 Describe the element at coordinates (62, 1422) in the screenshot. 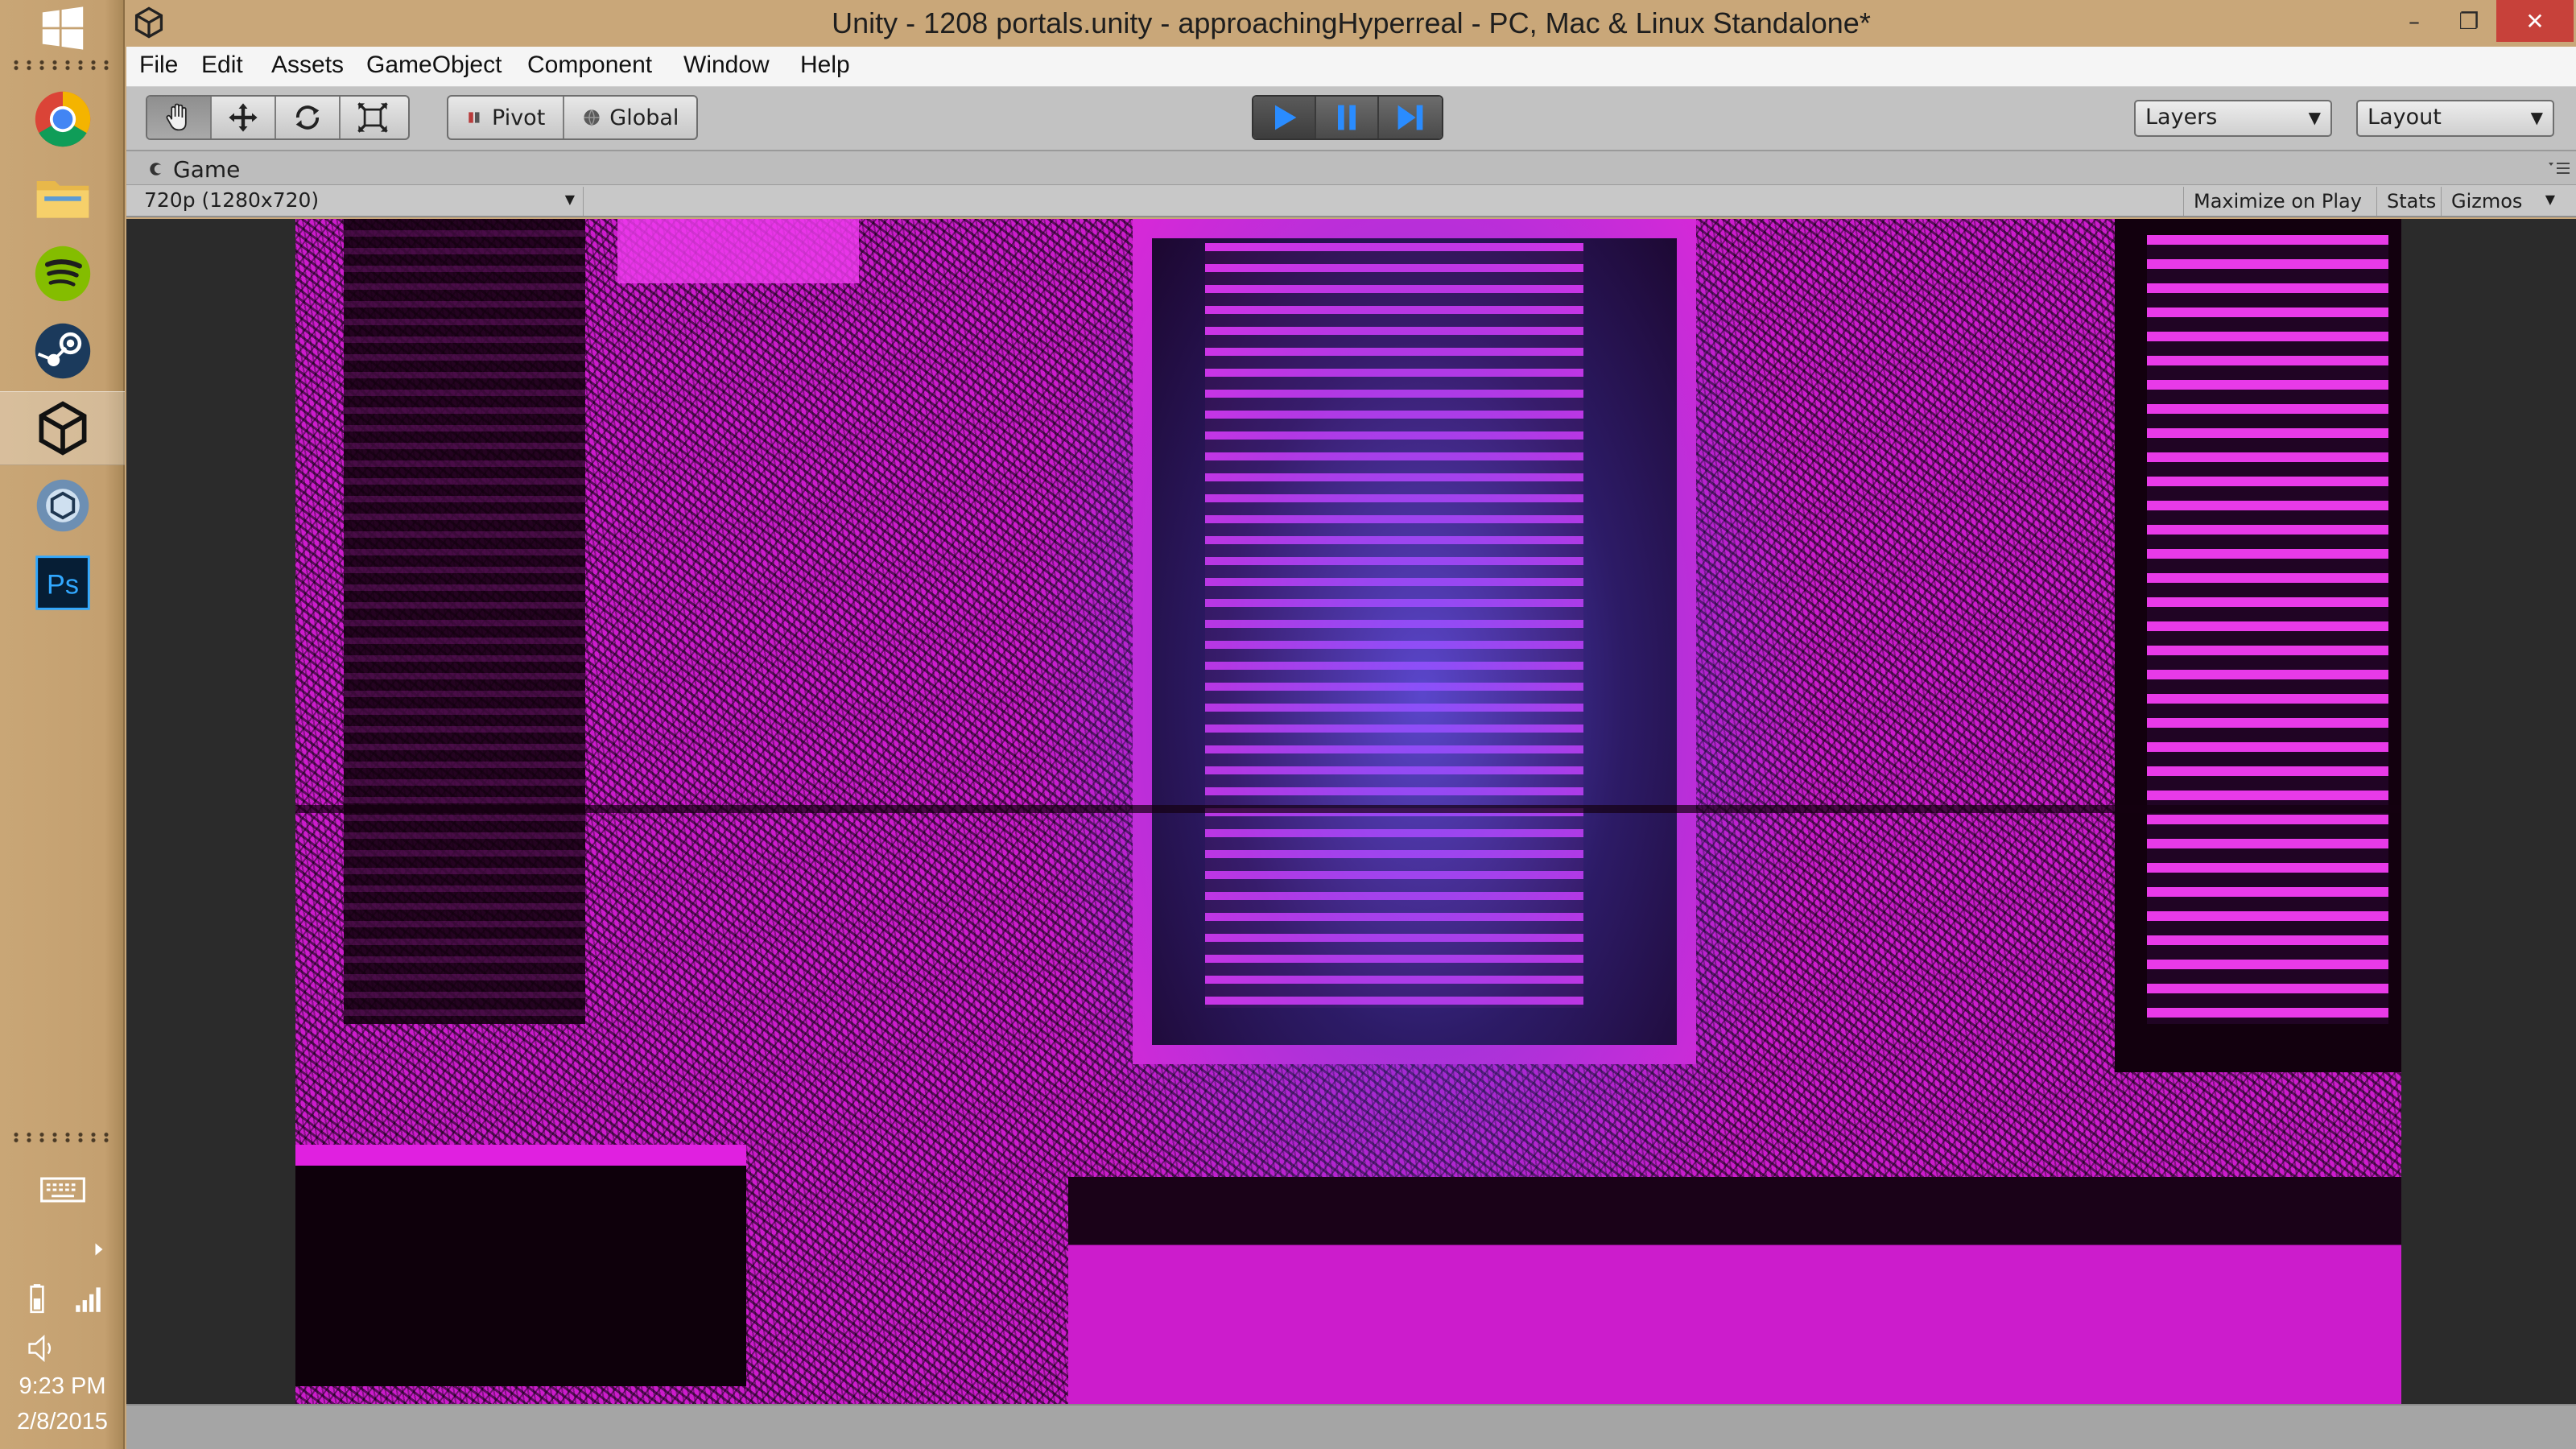

I see `clock-date: 2/8/2015` at that location.